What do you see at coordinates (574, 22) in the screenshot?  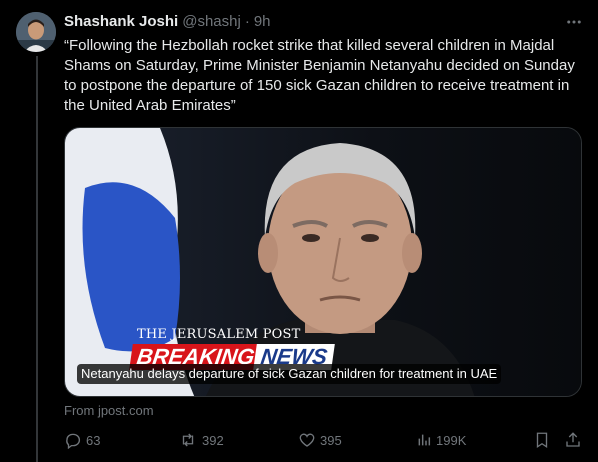 I see `more-icon` at bounding box center [574, 22].